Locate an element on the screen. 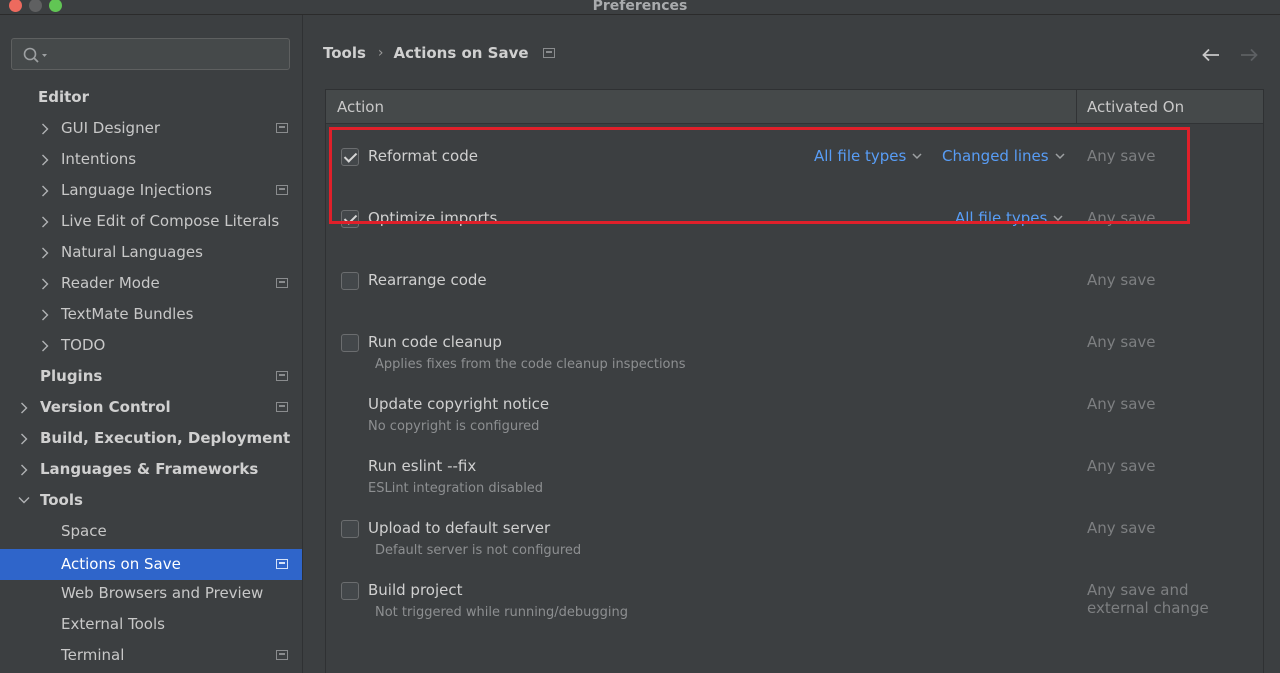 Image resolution: width=1280 pixels, height=673 pixels. sidebar-item-space: Space is located at coordinates (151, 531).